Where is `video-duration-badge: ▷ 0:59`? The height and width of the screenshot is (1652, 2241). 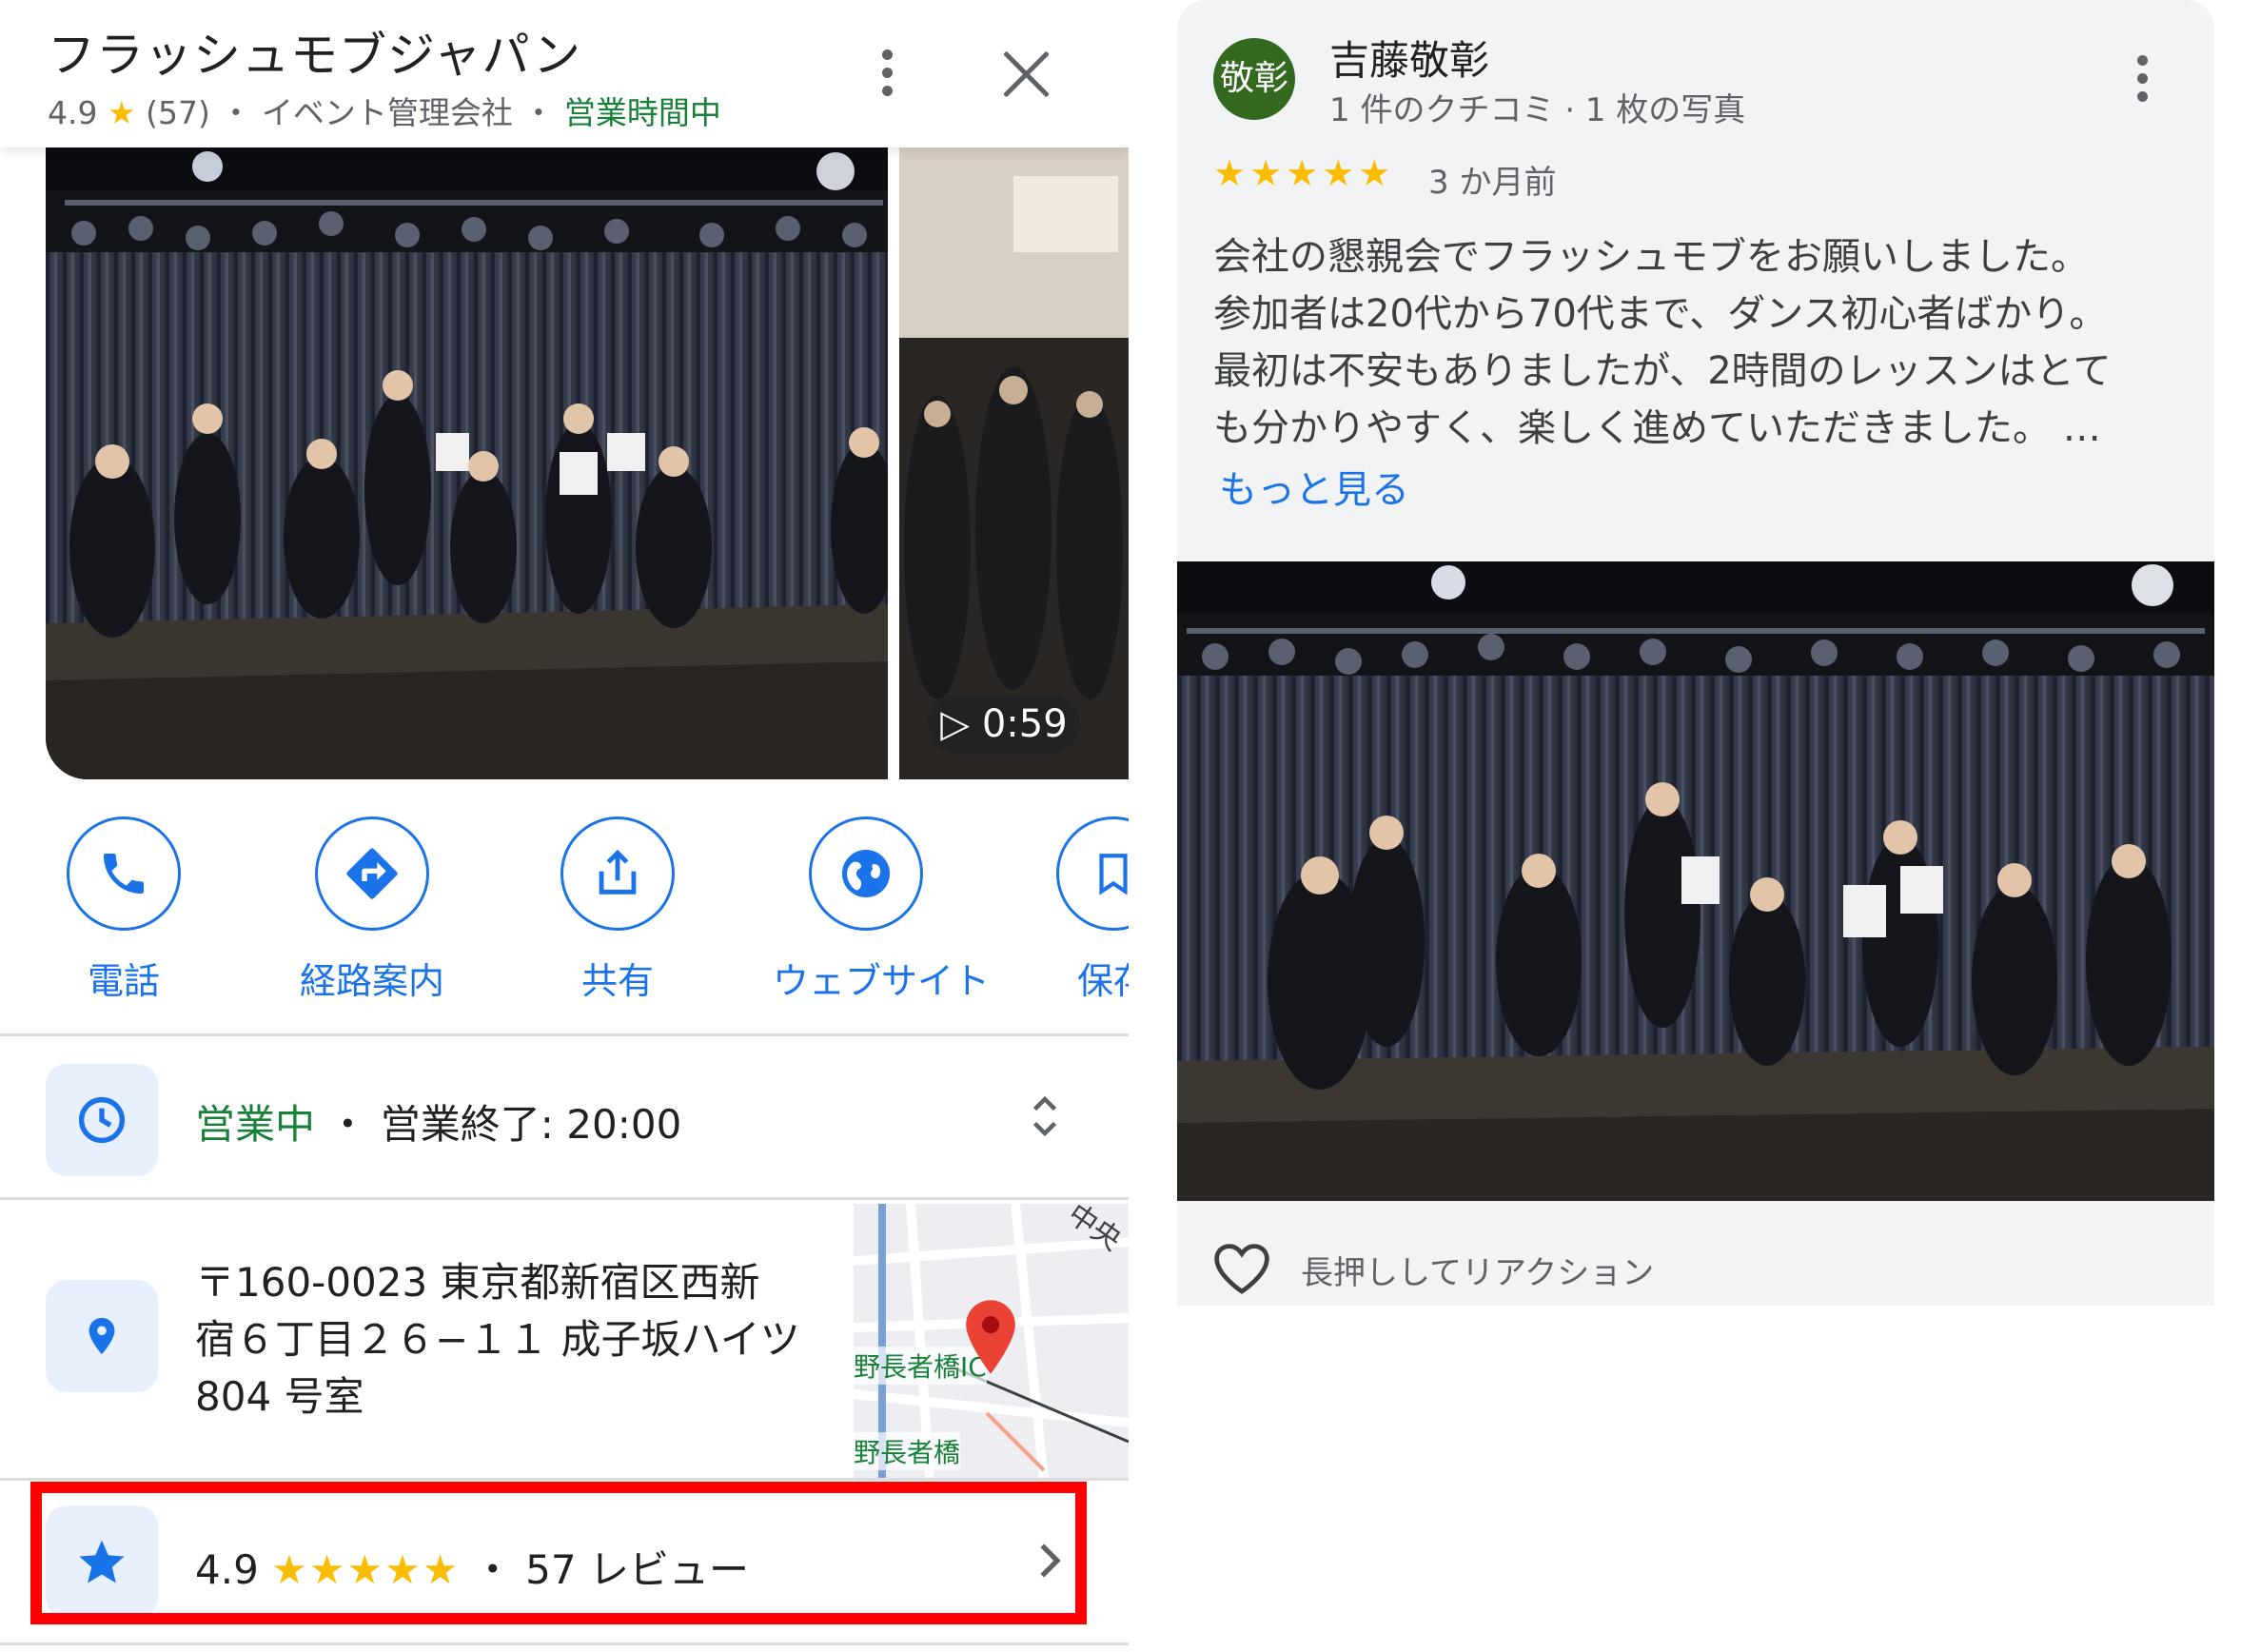
video-duration-badge: ▷ 0:59 is located at coordinates (1004, 725).